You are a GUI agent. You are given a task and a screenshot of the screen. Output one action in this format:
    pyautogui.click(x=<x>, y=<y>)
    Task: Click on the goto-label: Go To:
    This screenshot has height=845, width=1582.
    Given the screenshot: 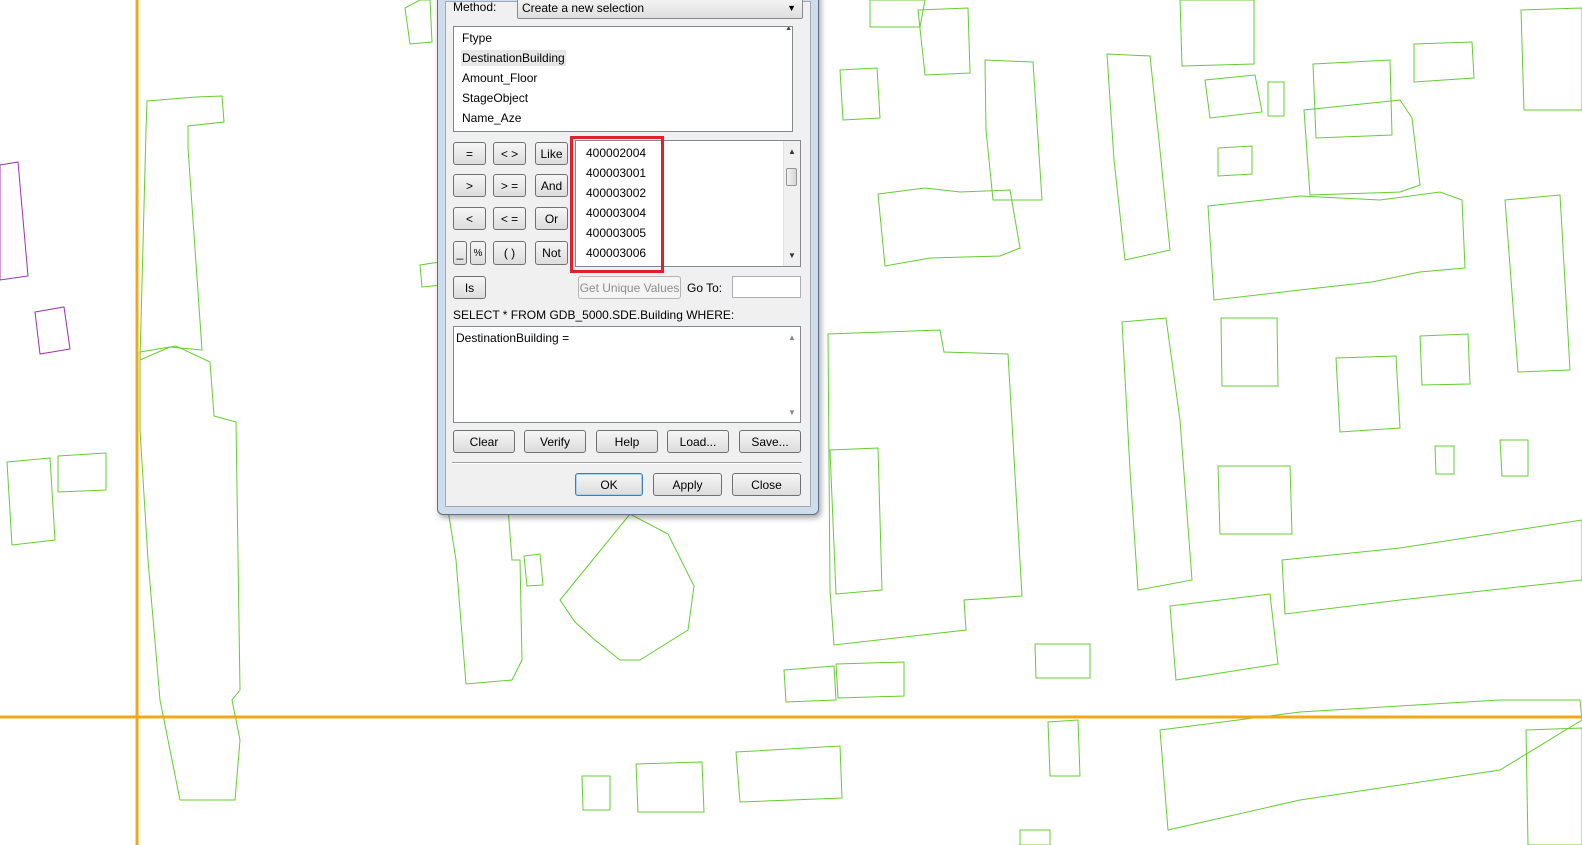 What is the action you would take?
    pyautogui.click(x=705, y=288)
    